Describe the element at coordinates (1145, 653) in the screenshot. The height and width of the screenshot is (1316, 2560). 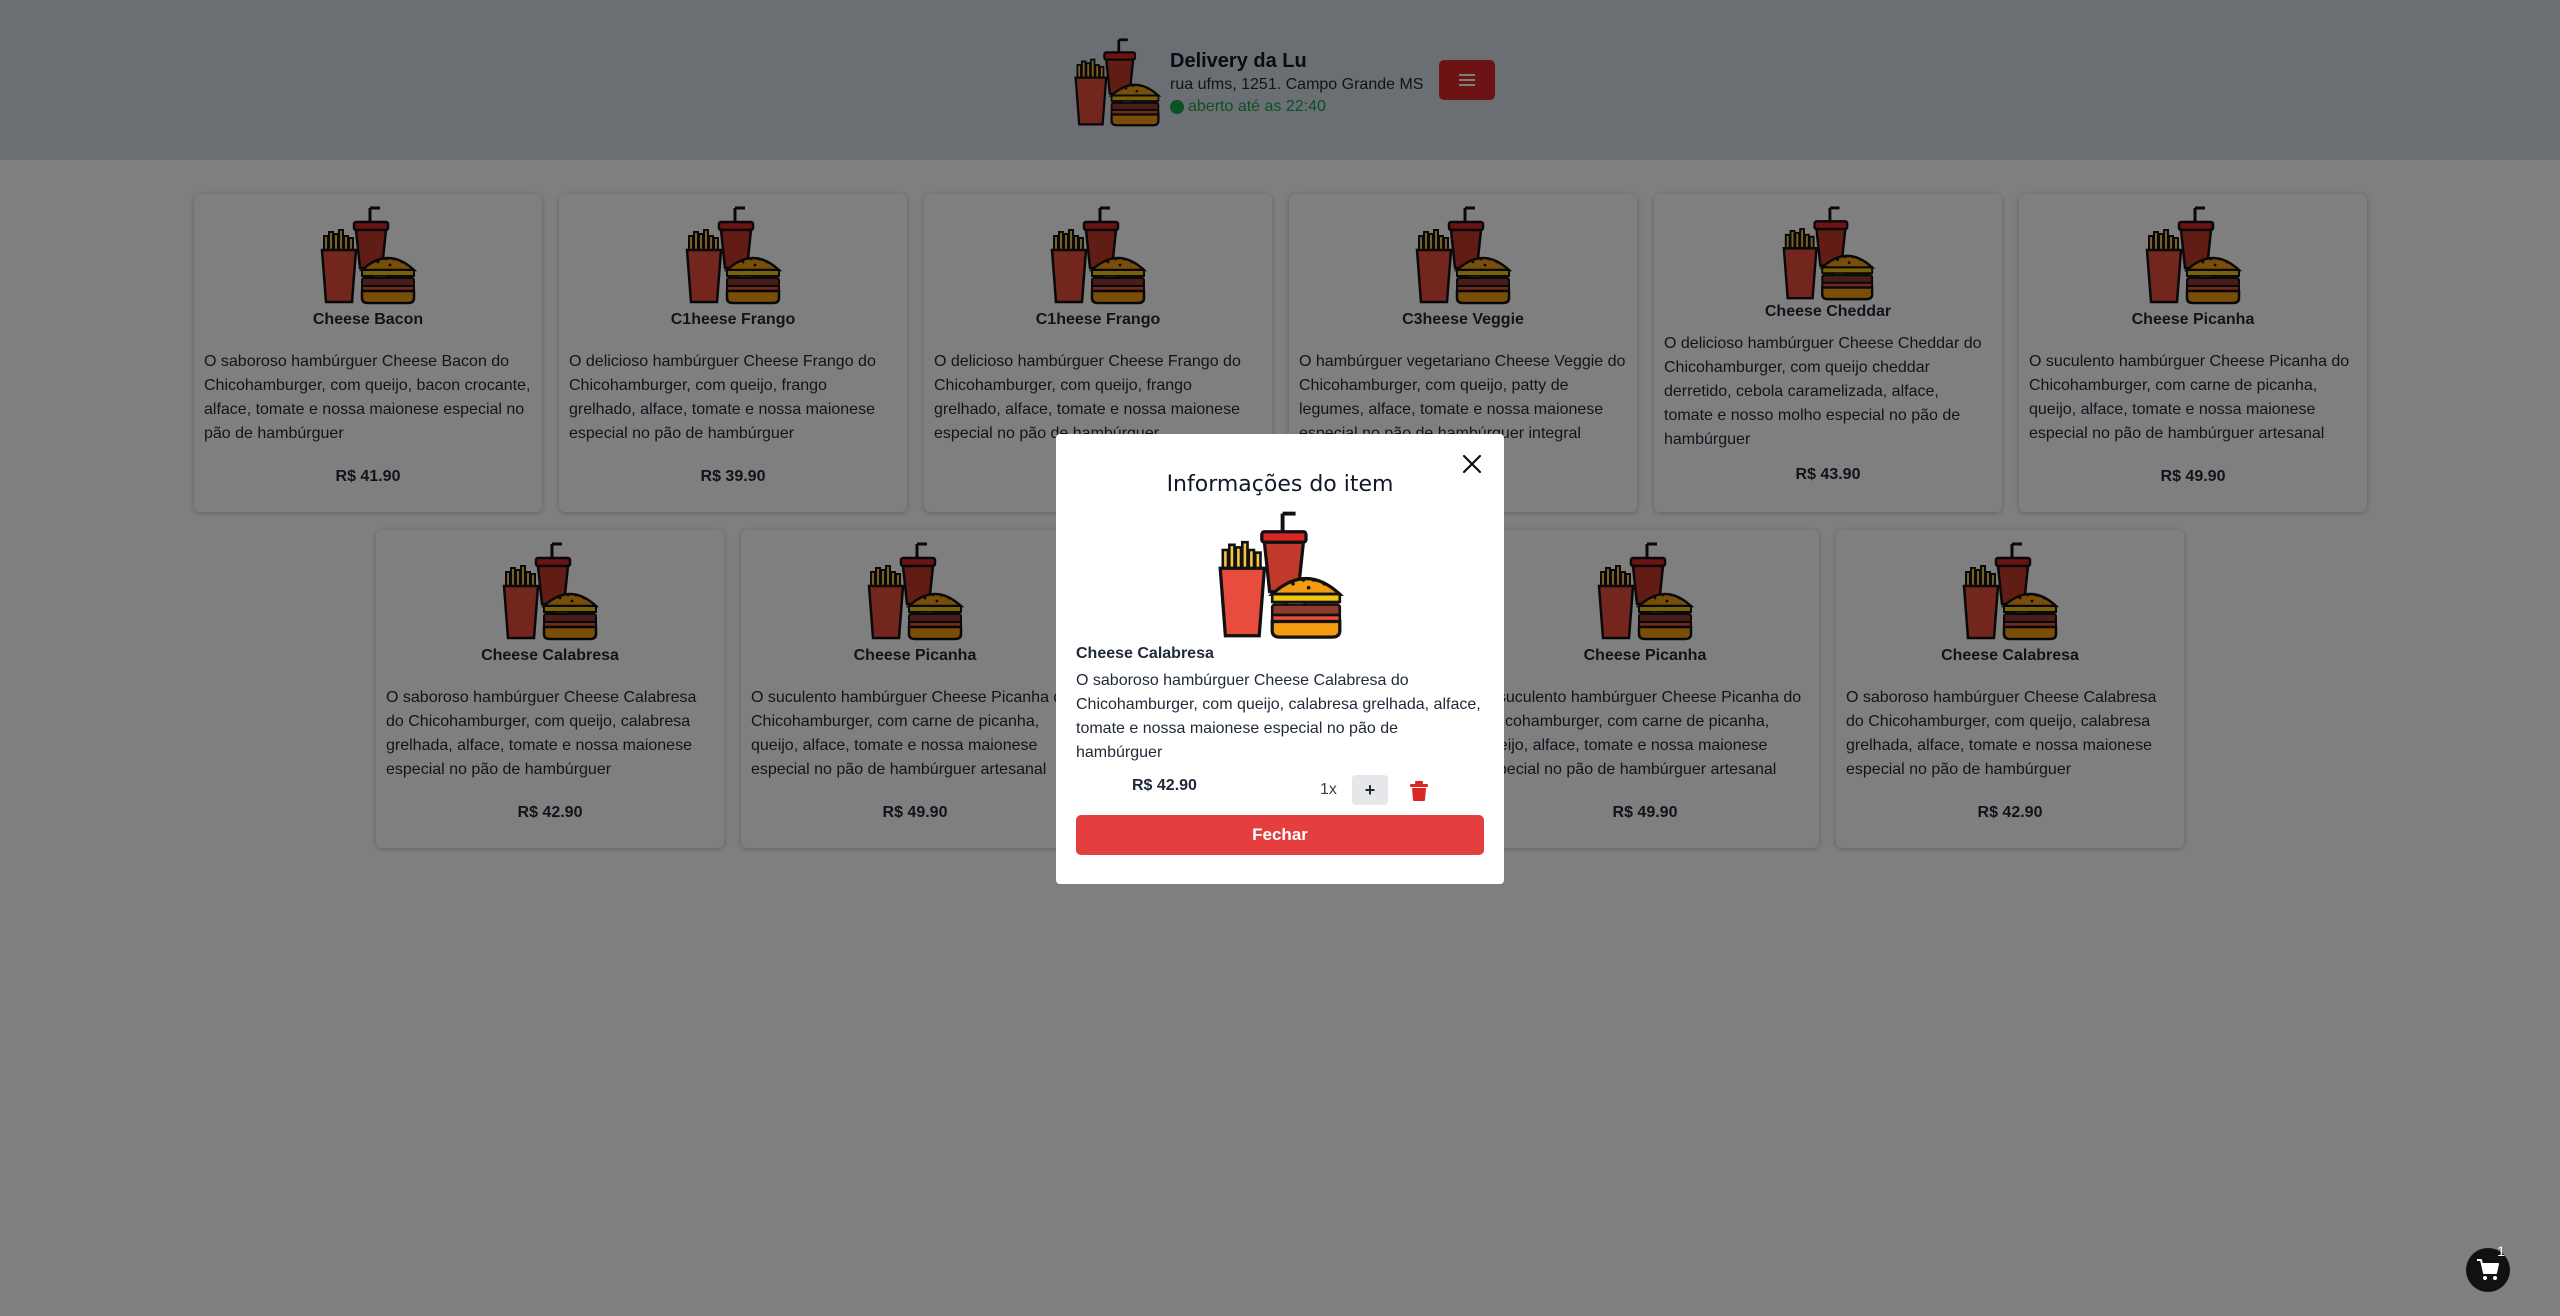
I see `modal-item-name: Cheese Calabresa` at that location.